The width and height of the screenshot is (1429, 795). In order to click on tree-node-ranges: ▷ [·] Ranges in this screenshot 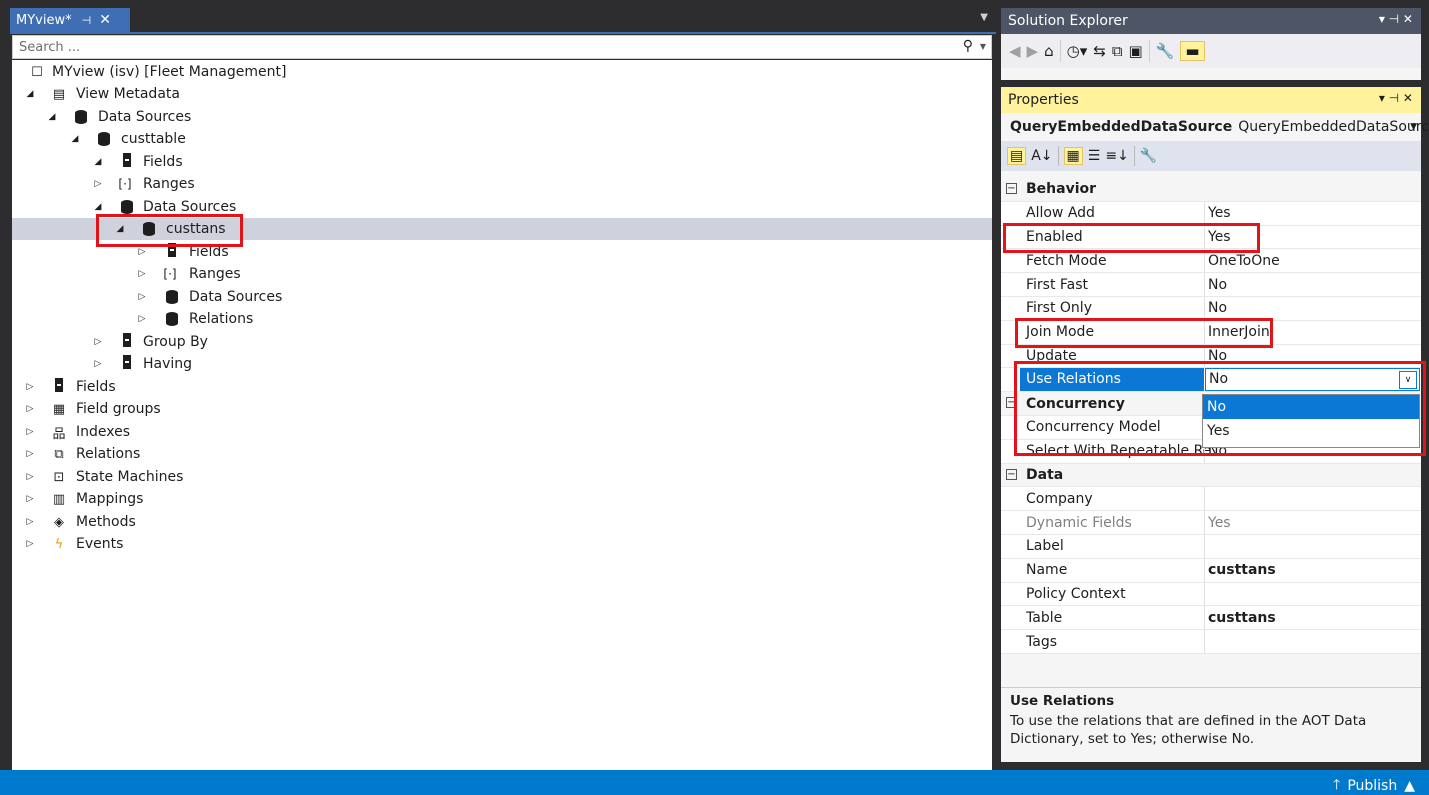, I will do `click(502, 184)`.